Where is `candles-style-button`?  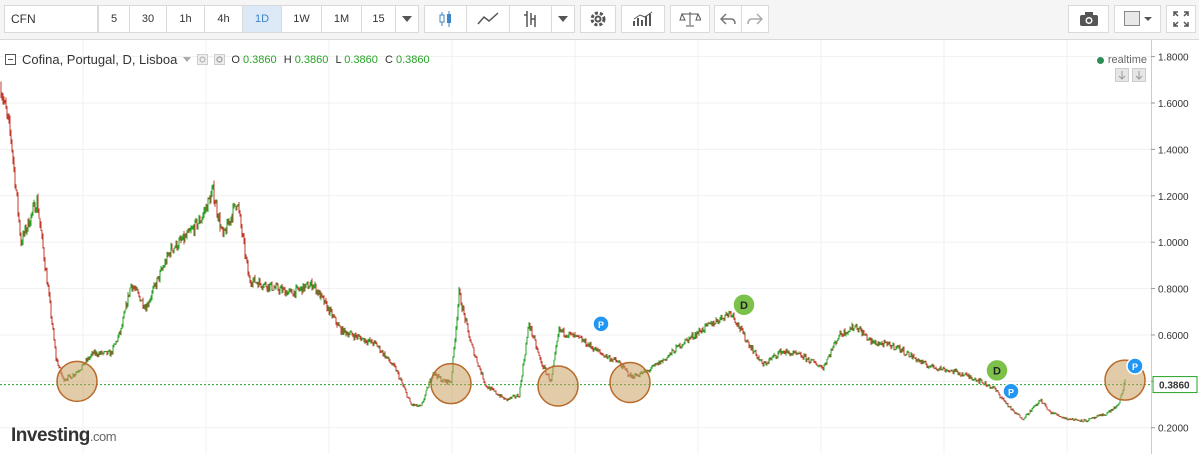 candles-style-button is located at coordinates (445, 19).